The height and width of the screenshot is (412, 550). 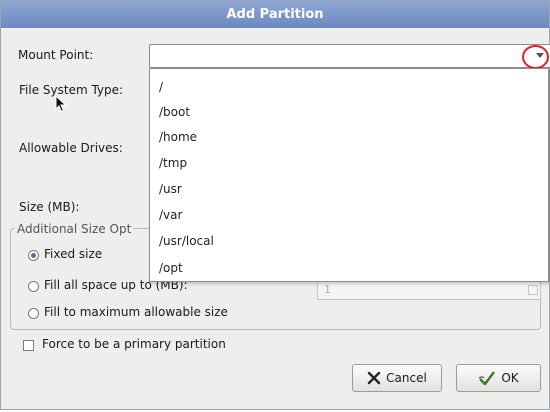 I want to click on fill-max-label: Fill to maximum allowable size, so click(x=136, y=312).